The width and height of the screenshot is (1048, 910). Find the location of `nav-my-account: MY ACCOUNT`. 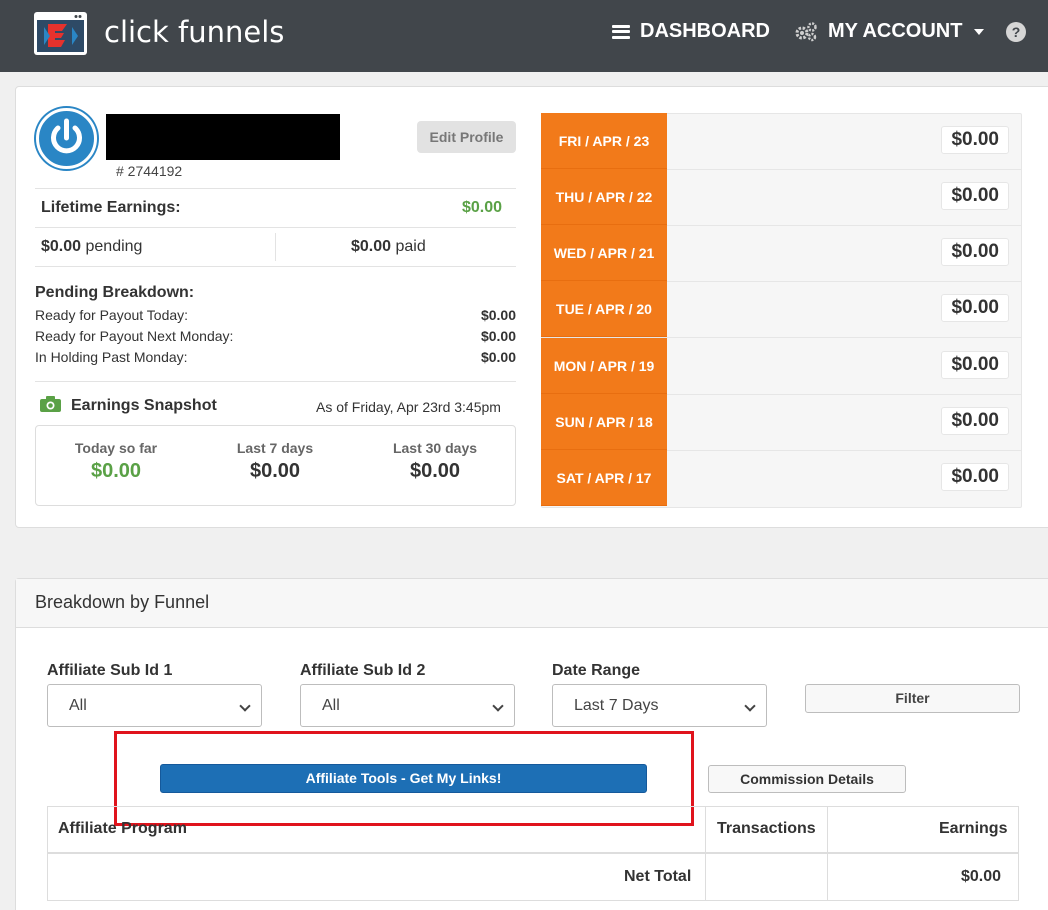

nav-my-account: MY ACCOUNT is located at coordinates (889, 31).